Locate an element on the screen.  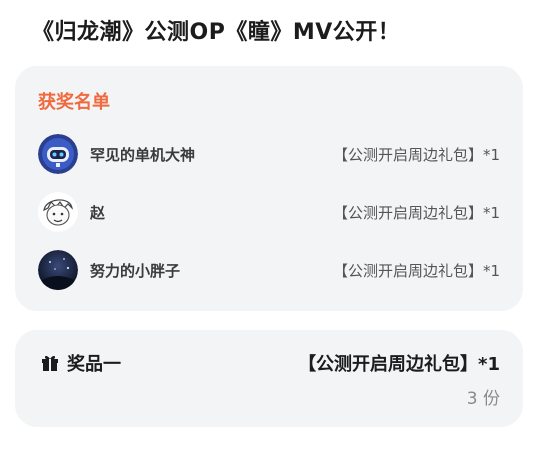
robot-avatar is located at coordinates (58, 154).